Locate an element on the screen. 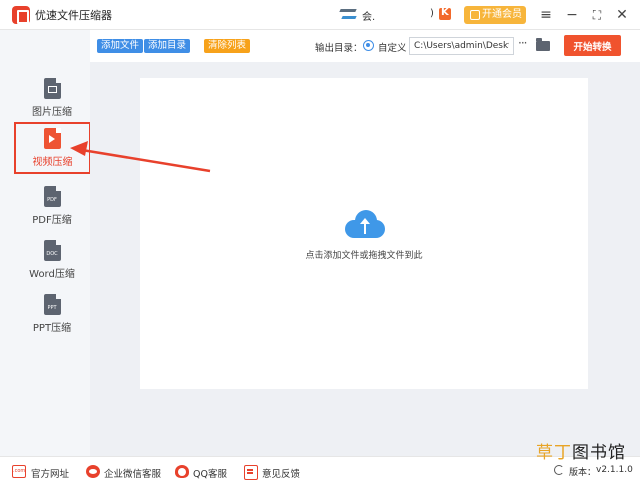  toolbar: 添加文件 添加目录 清除列表 输出目录： 自定义 ··· 开始转换 is located at coordinates (365, 46).